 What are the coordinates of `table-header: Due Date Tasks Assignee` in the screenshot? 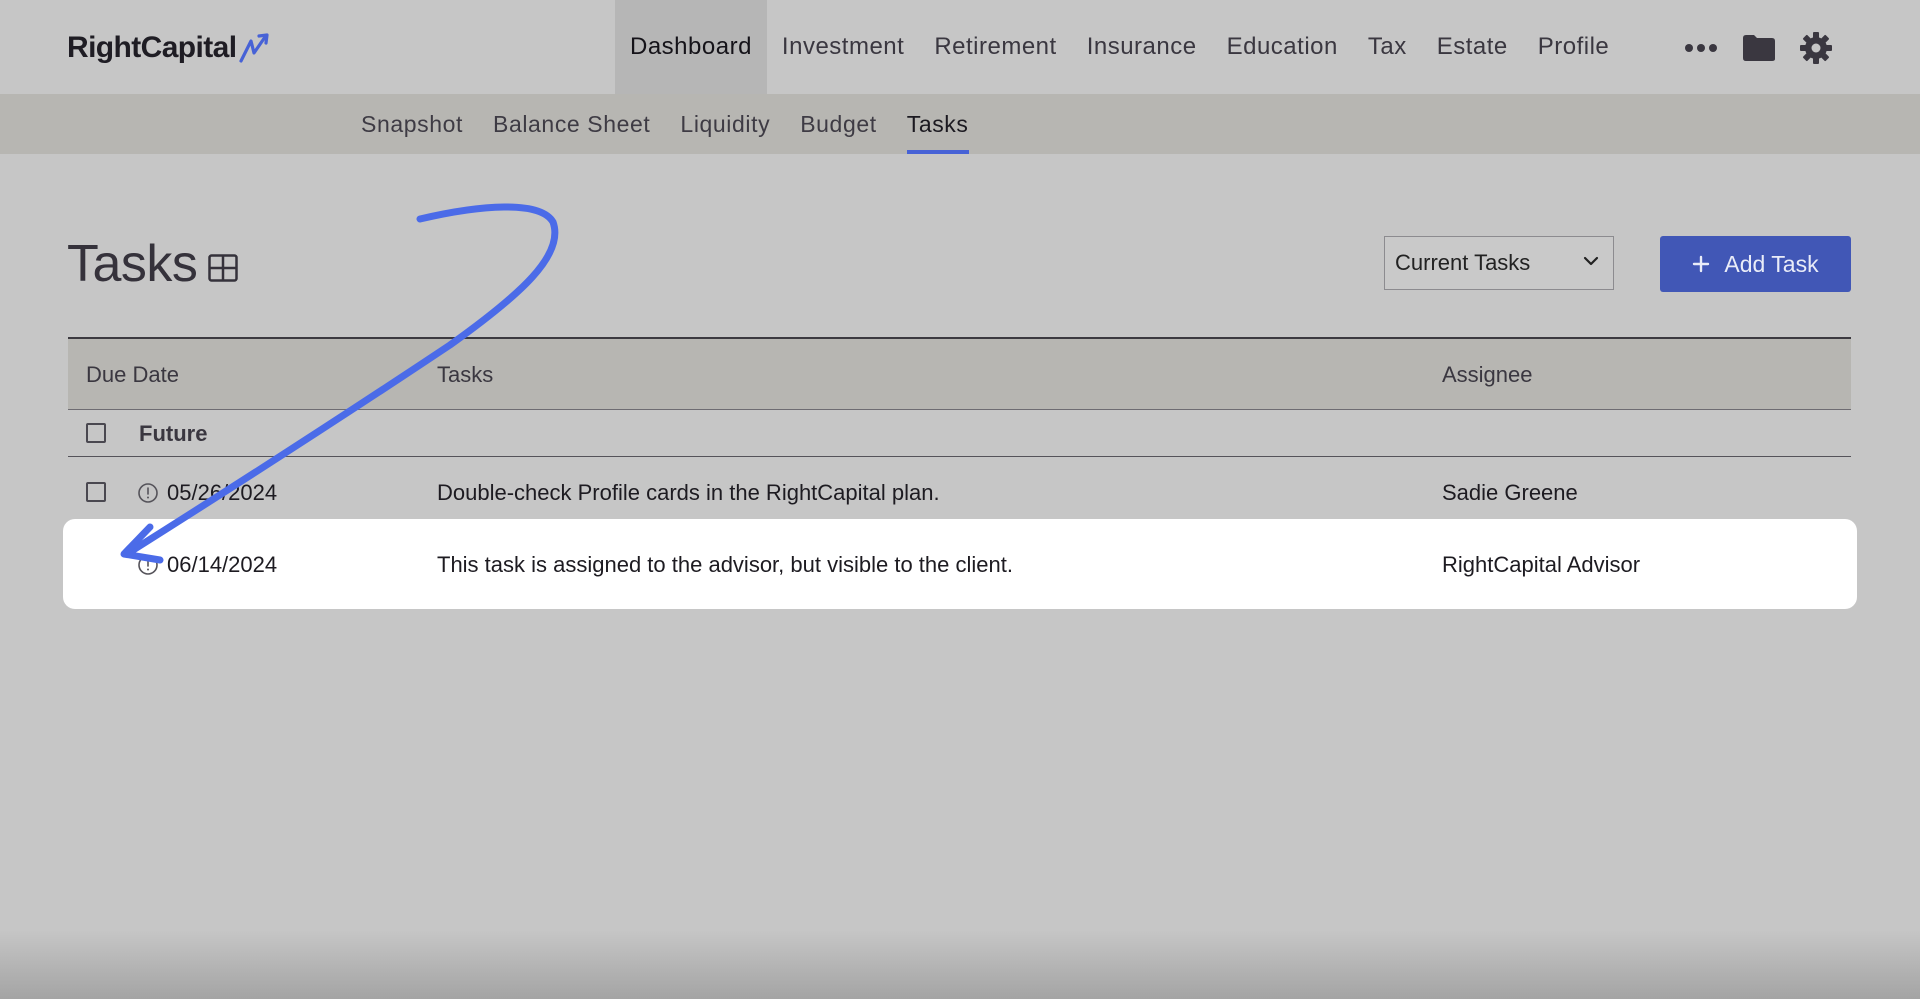 It's located at (959, 373).